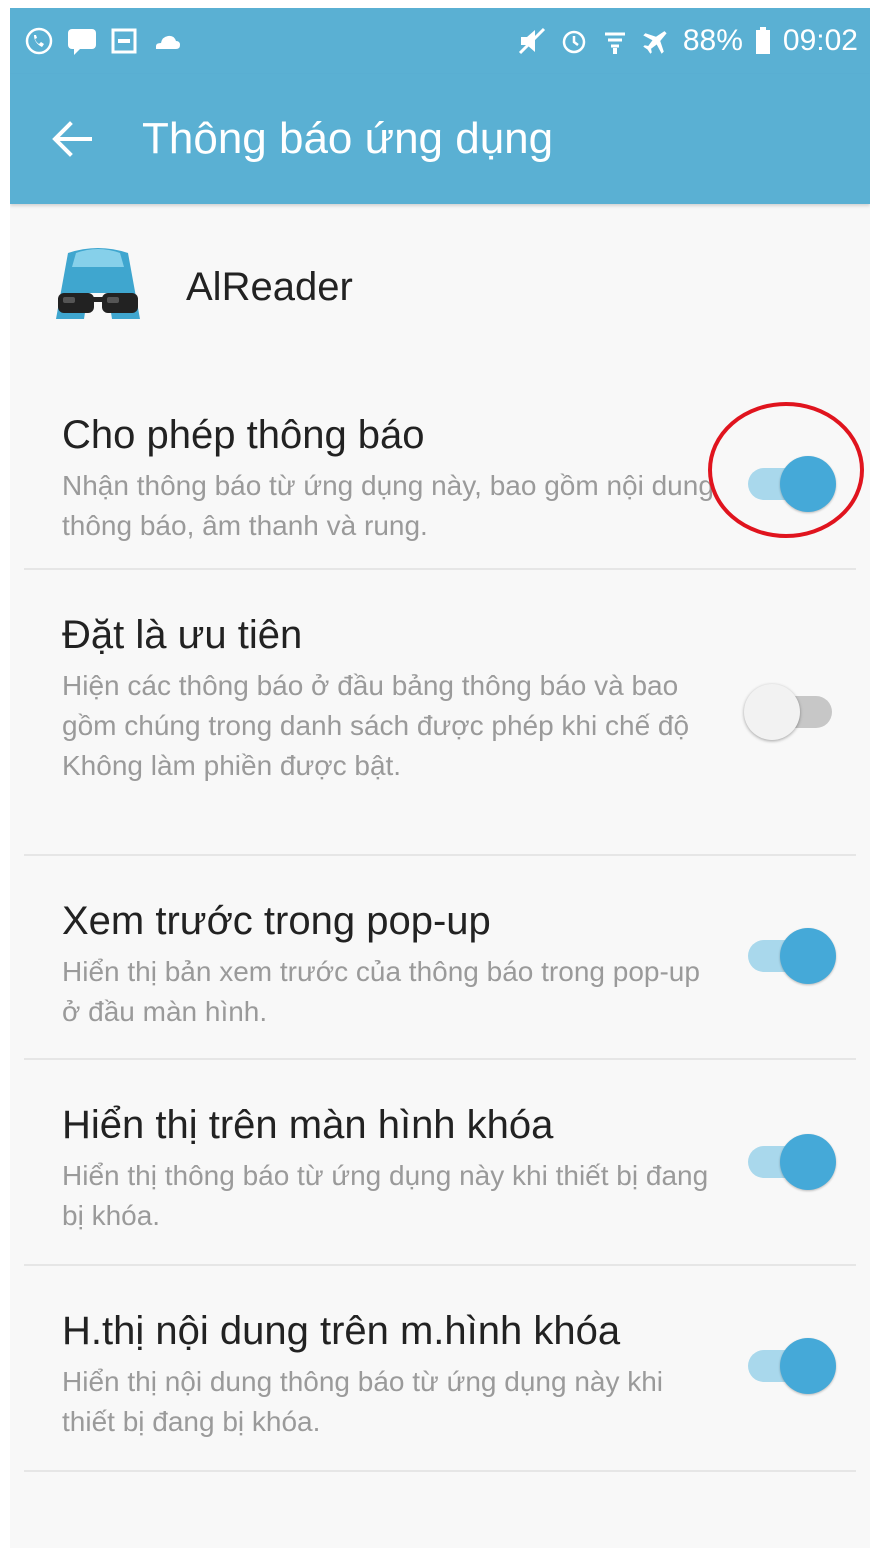 This screenshot has width=870, height=1548. What do you see at coordinates (440, 41) in the screenshot?
I see `status-bar: 88% 09:02` at bounding box center [440, 41].